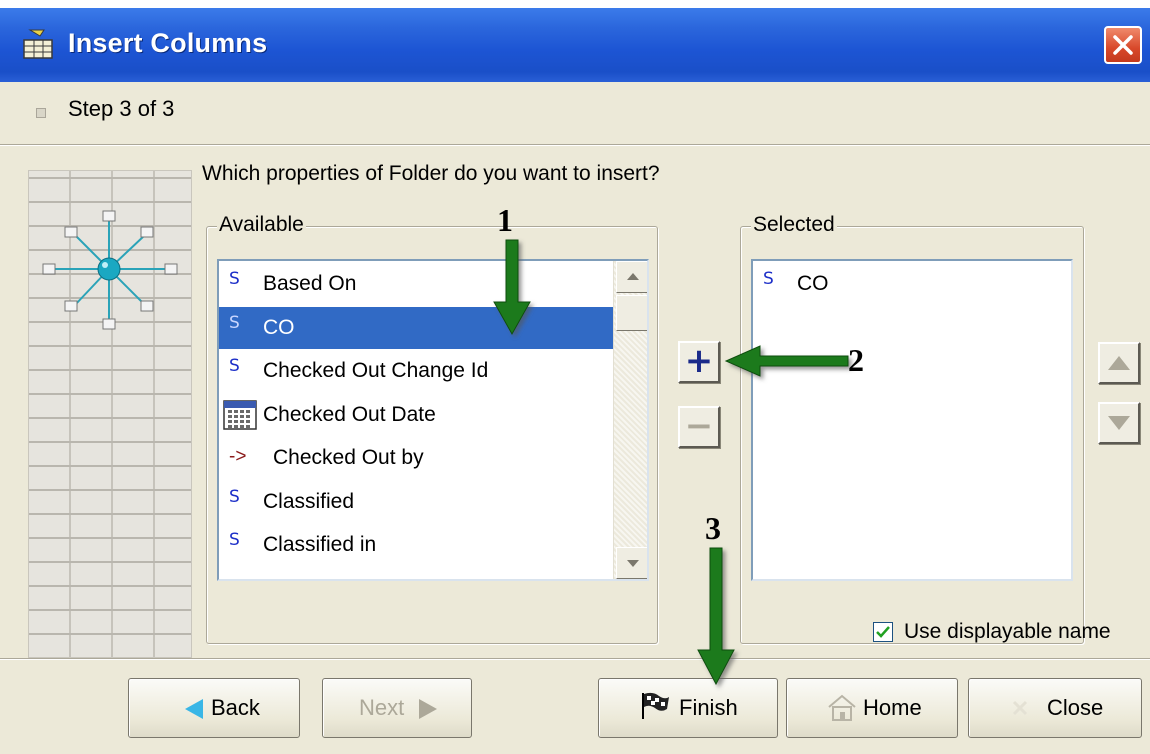 Image resolution: width=1150 pixels, height=754 pixels. I want to click on available-list-item: -> Checked Out by, so click(416, 458).